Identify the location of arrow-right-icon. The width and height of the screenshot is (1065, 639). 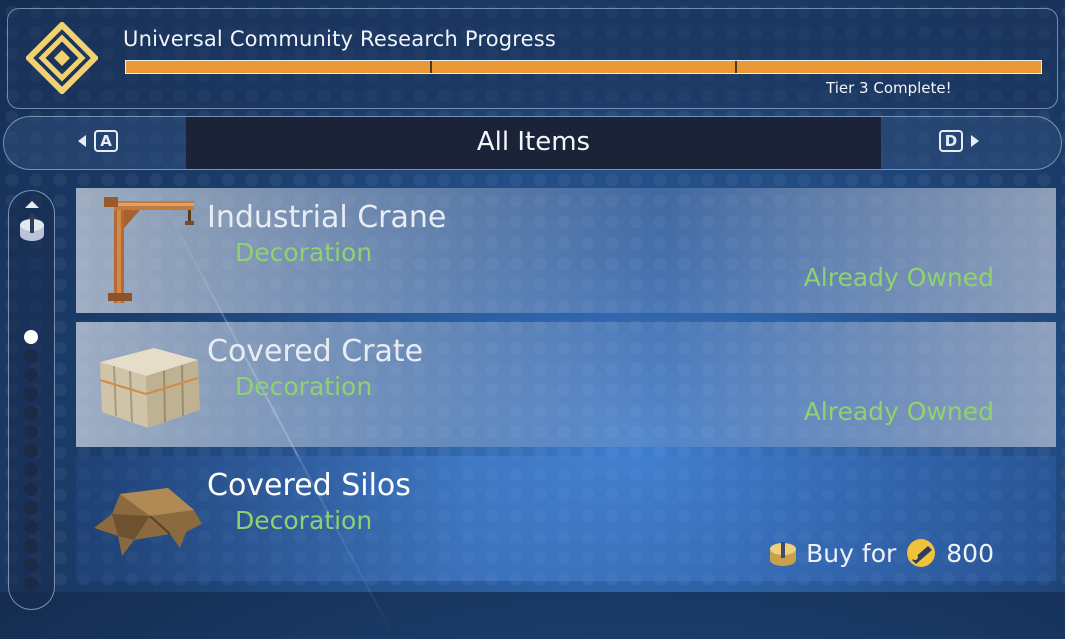
(975, 141).